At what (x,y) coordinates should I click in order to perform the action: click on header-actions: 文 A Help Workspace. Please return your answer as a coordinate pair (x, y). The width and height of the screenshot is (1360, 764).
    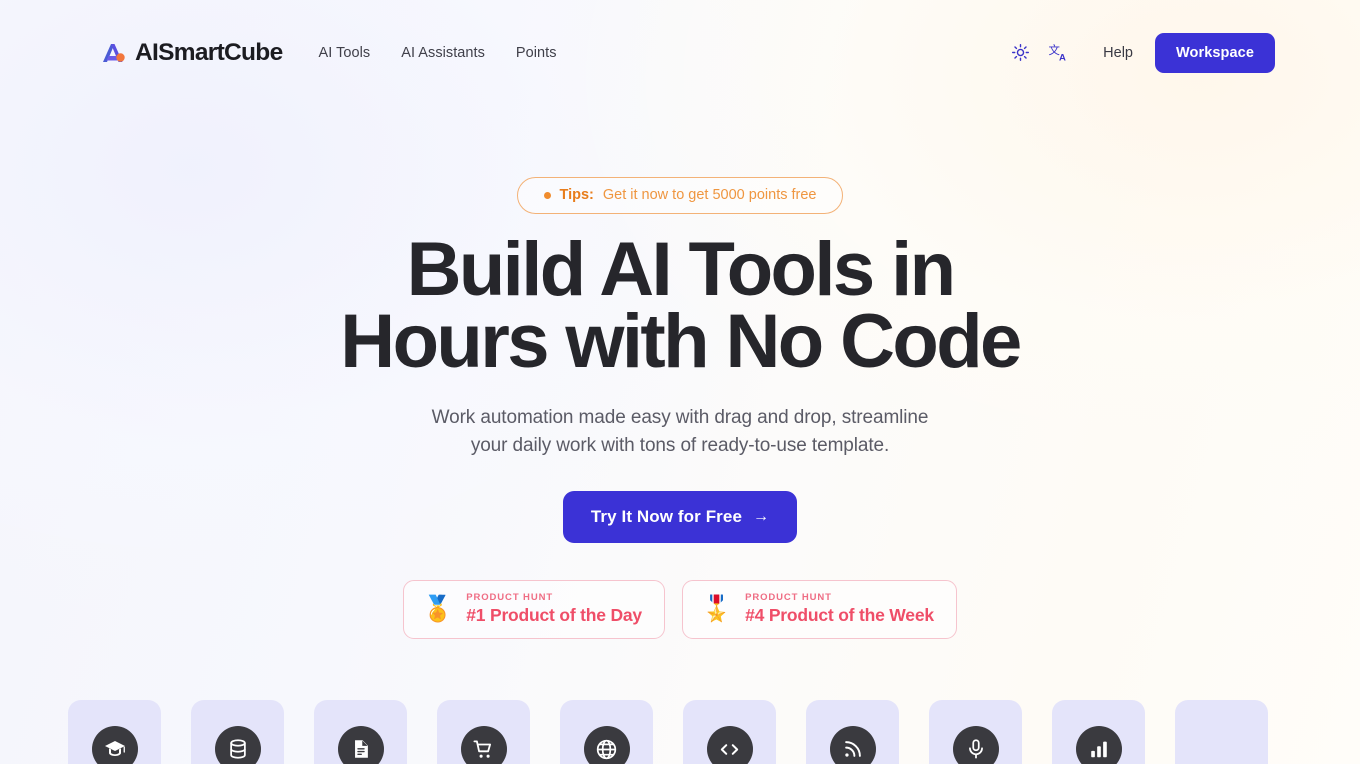
    Looking at the image, I should click on (1138, 52).